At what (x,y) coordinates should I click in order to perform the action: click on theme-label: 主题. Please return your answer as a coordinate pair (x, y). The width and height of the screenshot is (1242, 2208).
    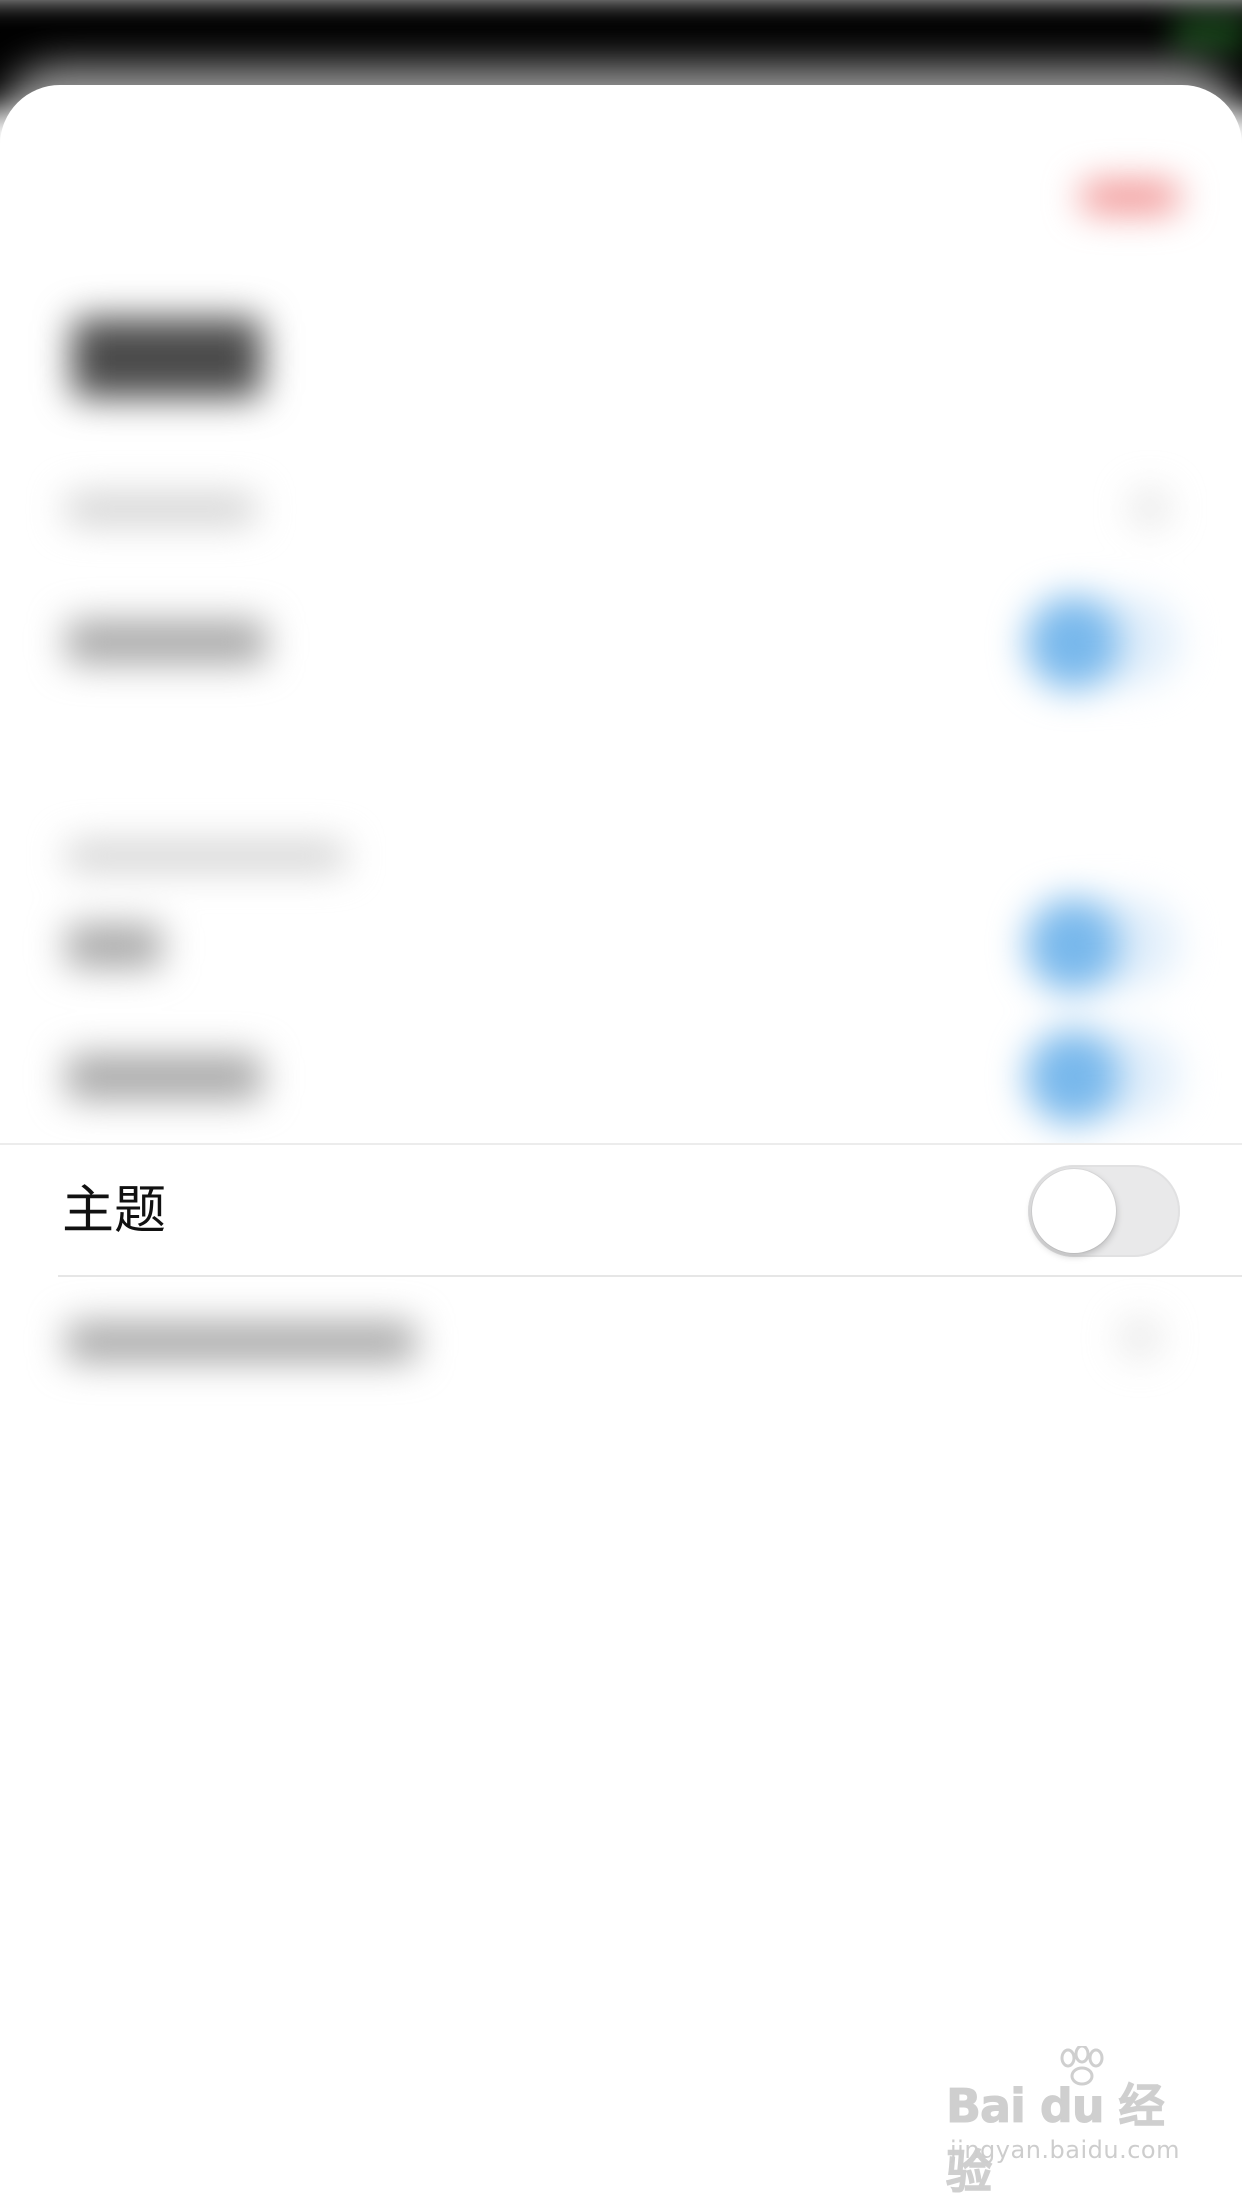
    Looking at the image, I should click on (114, 1211).